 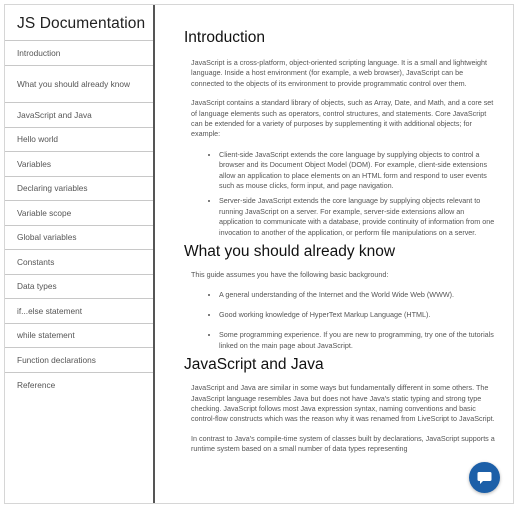 What do you see at coordinates (79, 311) in the screenshot?
I see `sidebar-item-if-else-statement: if...else statement` at bounding box center [79, 311].